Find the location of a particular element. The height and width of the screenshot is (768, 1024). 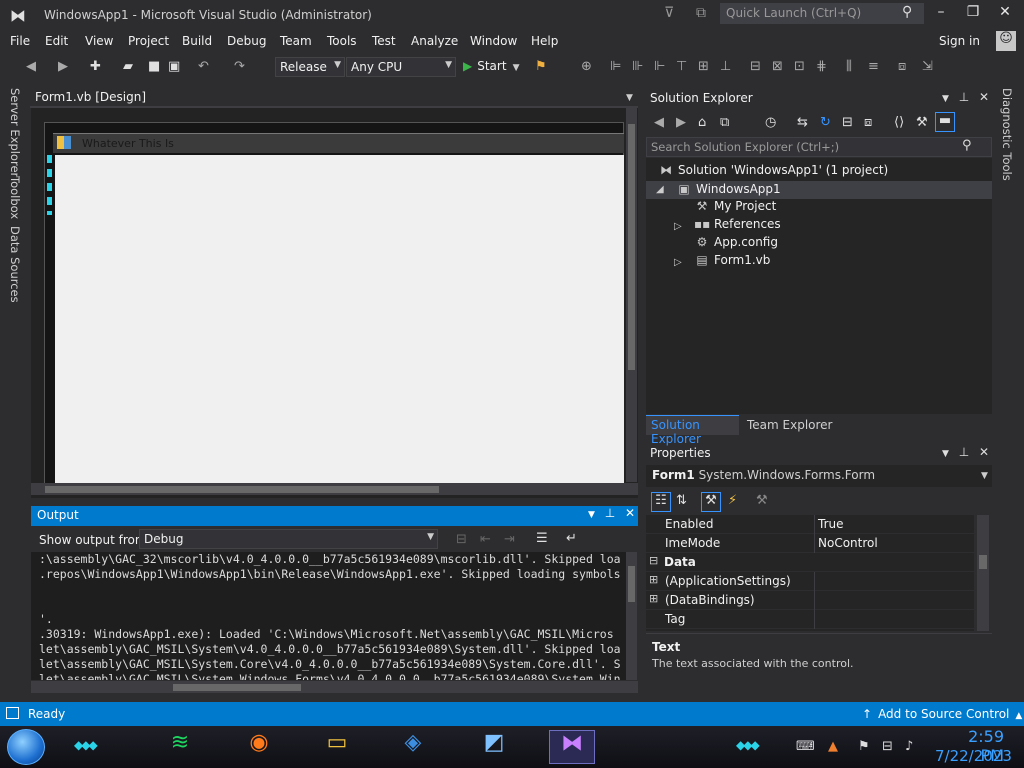

volume-icon: ♪ is located at coordinates (909, 746).